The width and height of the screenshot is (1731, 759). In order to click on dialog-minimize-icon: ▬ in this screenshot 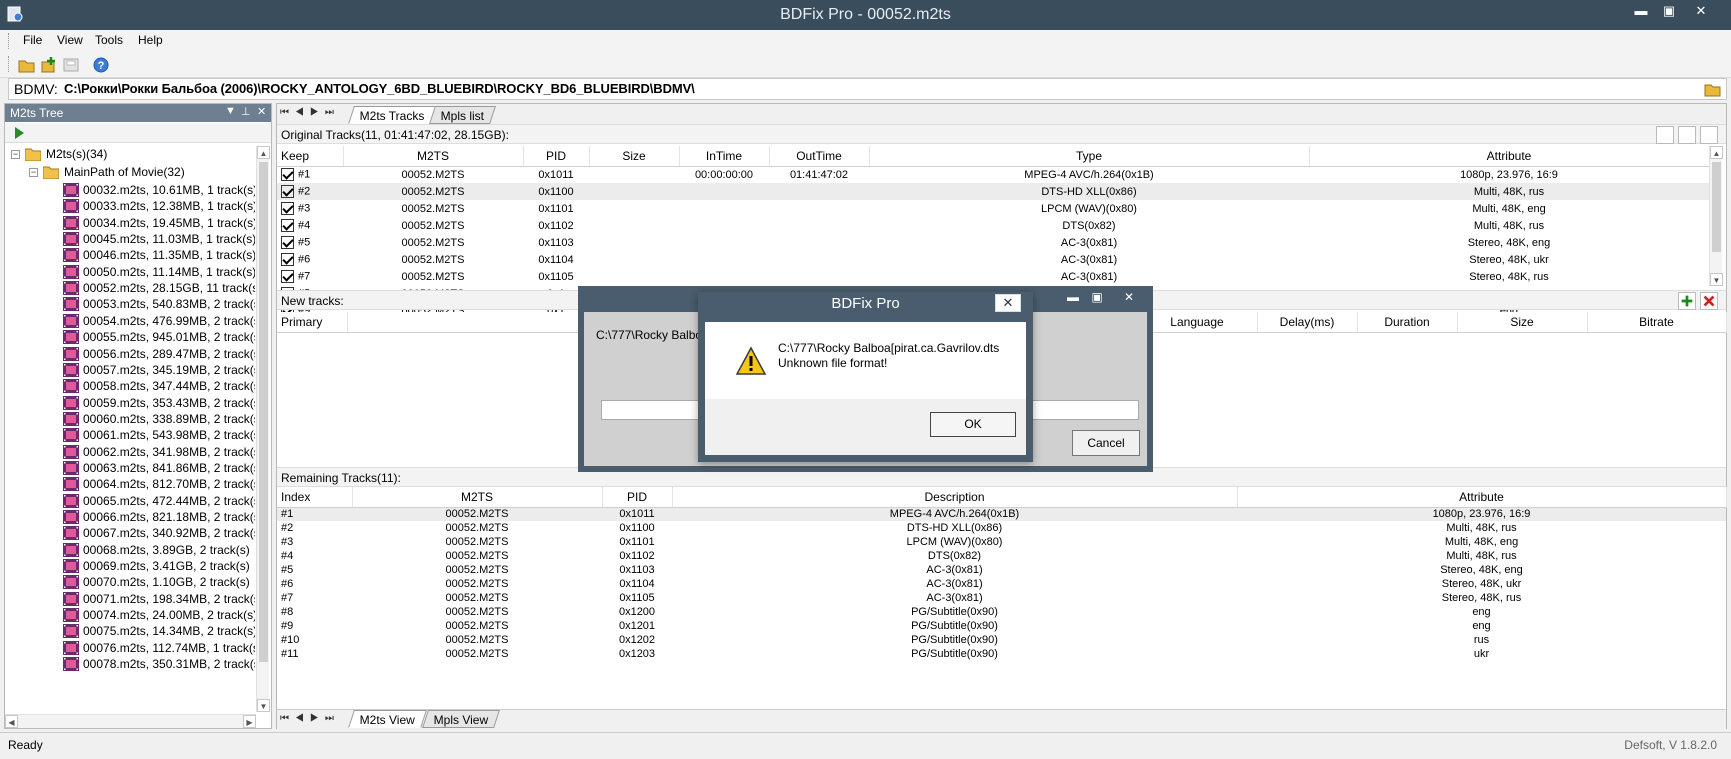, I will do `click(1073, 297)`.